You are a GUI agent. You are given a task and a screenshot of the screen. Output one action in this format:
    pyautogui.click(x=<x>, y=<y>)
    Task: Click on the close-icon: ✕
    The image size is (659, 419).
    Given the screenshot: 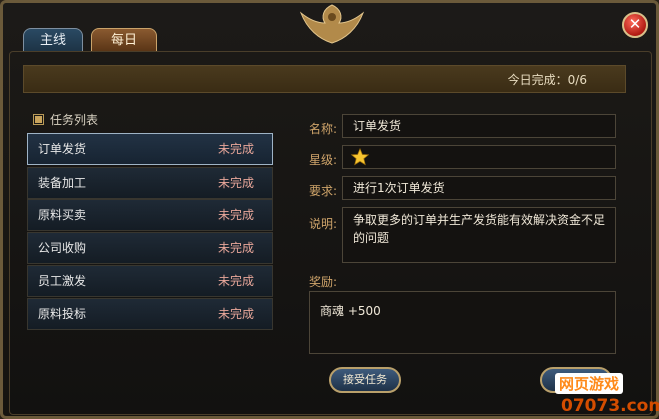 What is the action you would take?
    pyautogui.click(x=635, y=25)
    